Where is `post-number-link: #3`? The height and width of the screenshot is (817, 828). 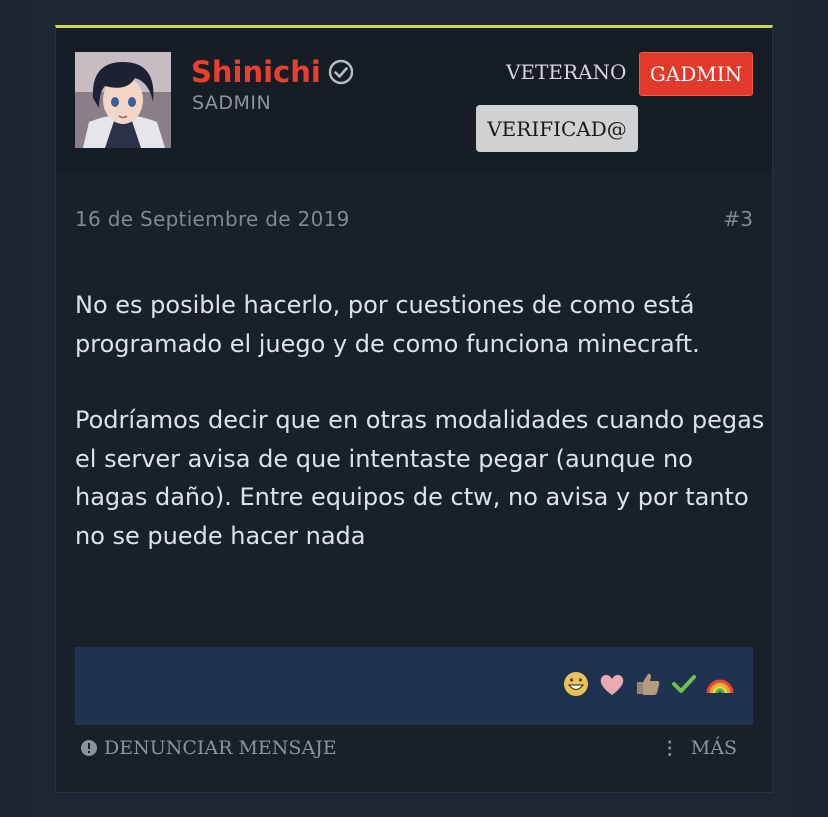
post-number-link: #3 is located at coordinates (738, 219).